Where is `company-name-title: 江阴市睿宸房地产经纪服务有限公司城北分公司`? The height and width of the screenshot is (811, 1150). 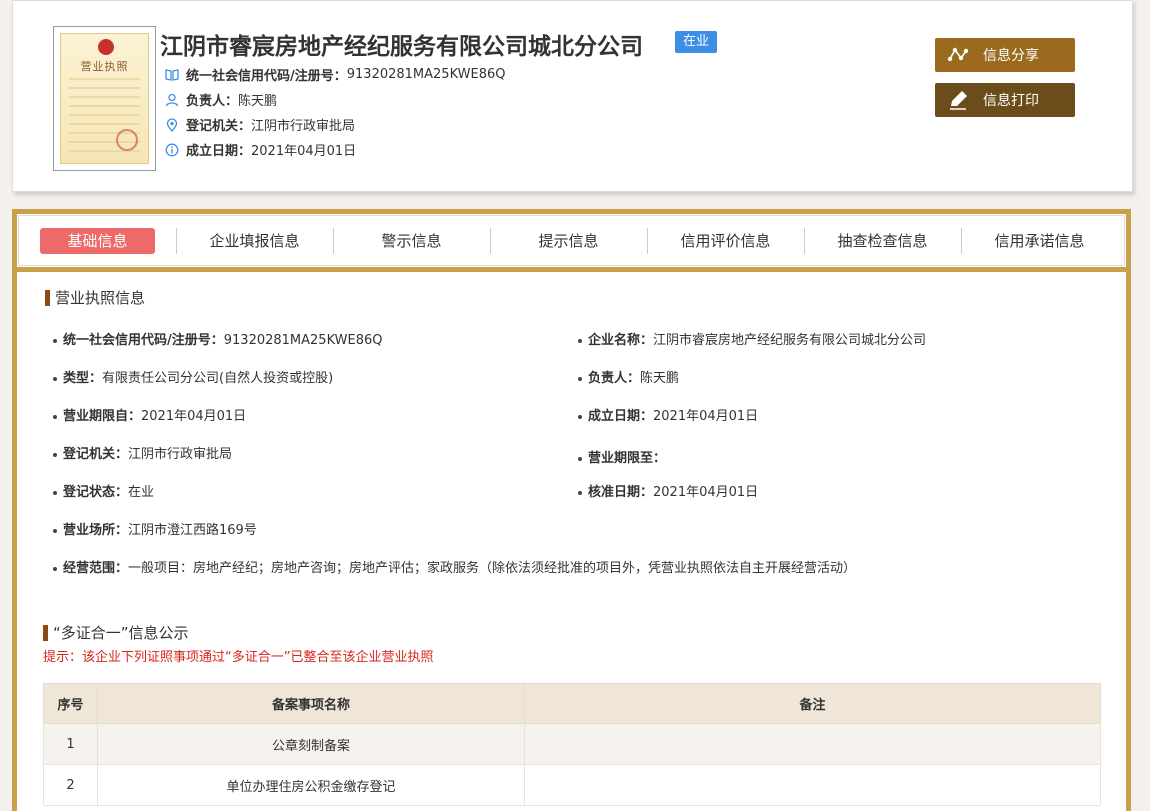 company-name-title: 江阴市睿宸房地产经纪服务有限公司城北分公司 is located at coordinates (401, 47).